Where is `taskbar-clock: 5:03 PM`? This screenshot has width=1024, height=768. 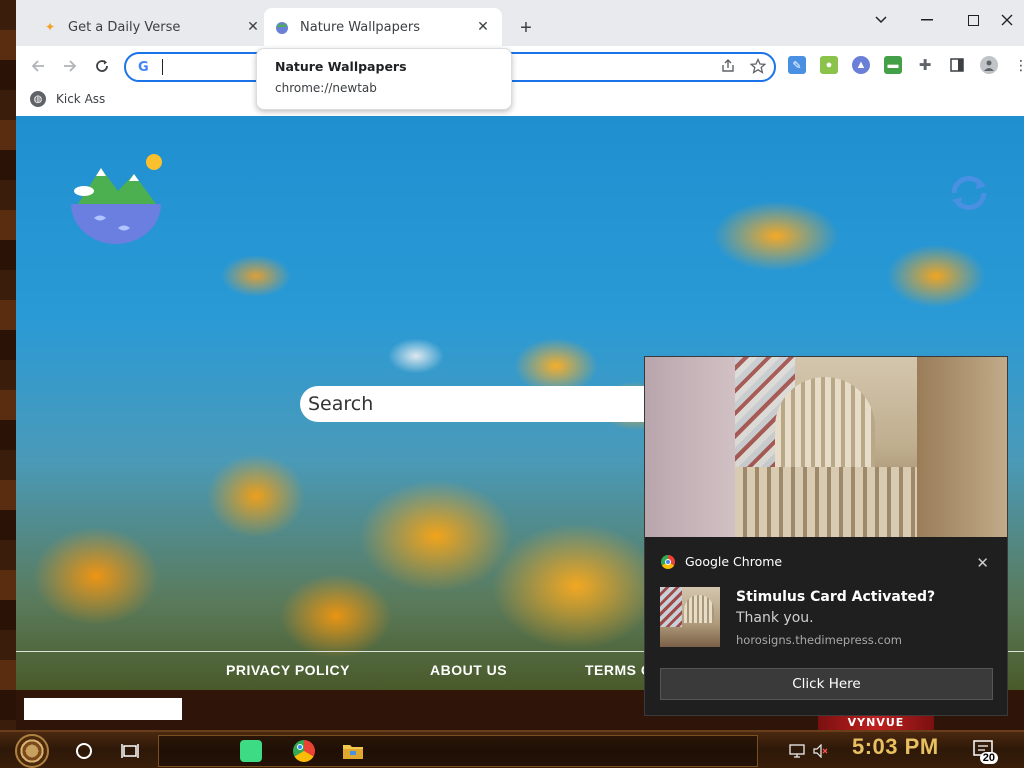
taskbar-clock: 5:03 PM is located at coordinates (895, 747).